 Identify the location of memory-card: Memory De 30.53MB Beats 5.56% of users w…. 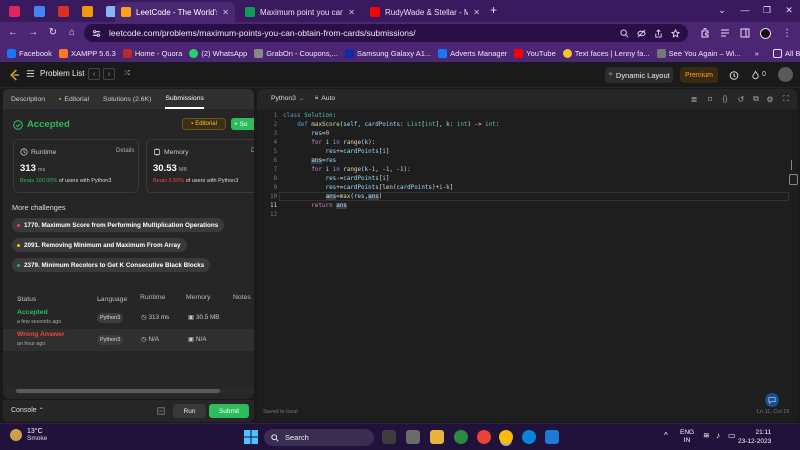
(200, 166).